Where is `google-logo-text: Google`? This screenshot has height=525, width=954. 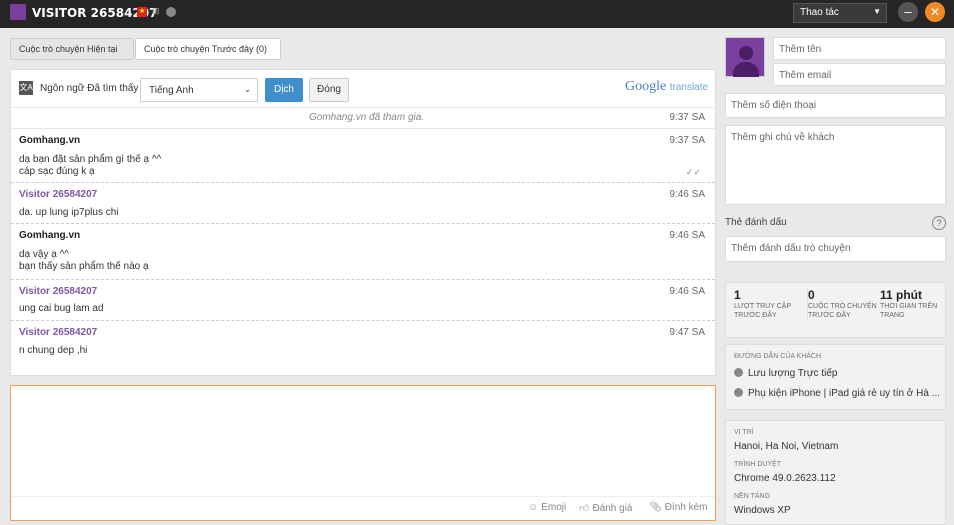
google-logo-text: Google is located at coordinates (646, 86).